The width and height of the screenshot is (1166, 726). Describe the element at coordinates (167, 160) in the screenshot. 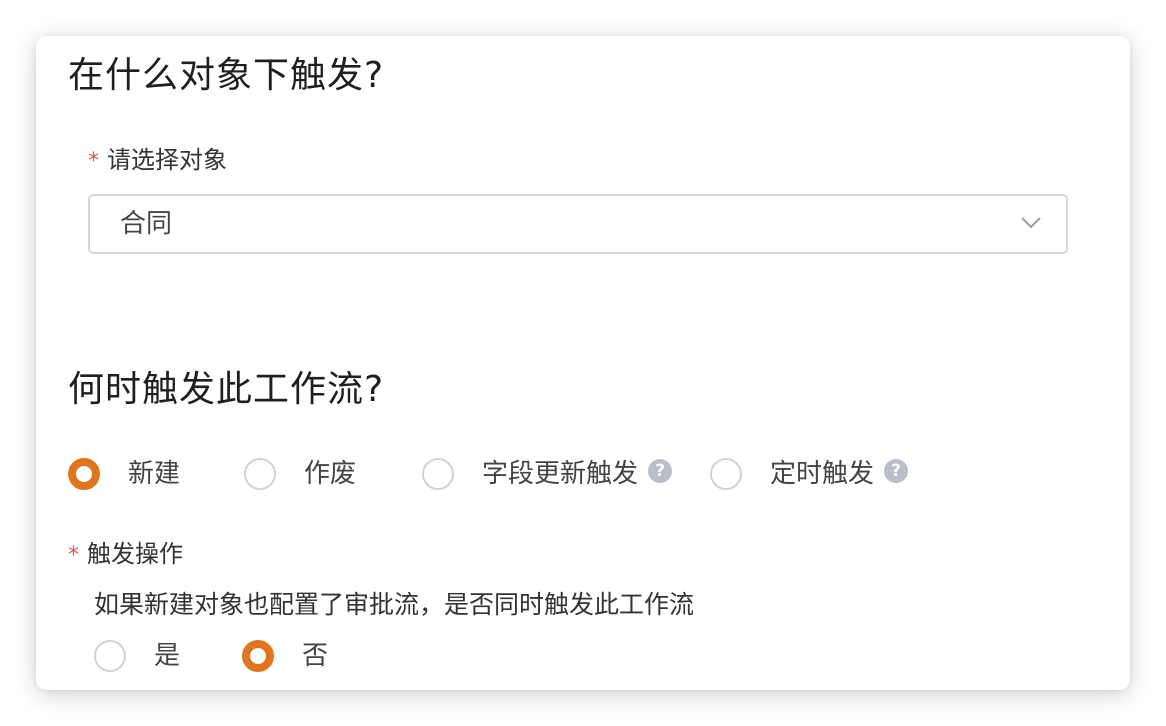

I see `object-field-label-text: 请选择对象` at that location.